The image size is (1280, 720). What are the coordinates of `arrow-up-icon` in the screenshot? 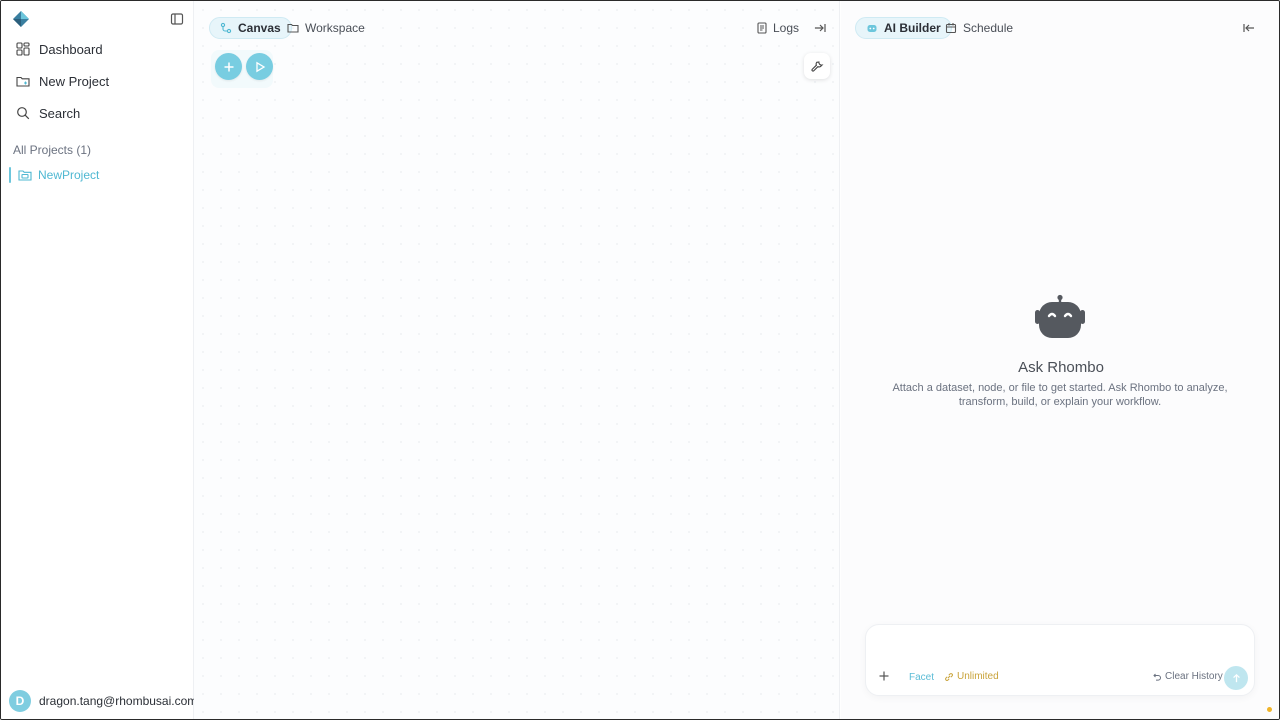 It's located at (1236, 677).